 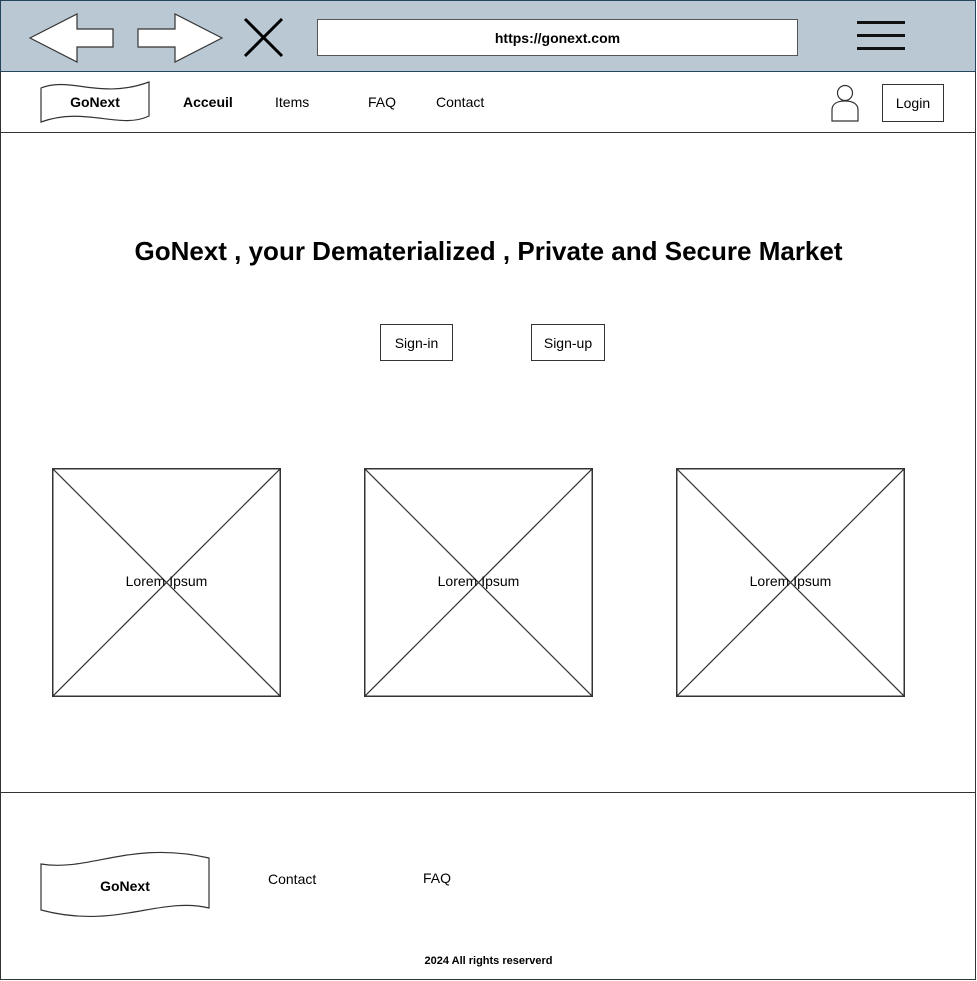 I want to click on login-button-label: Login, so click(x=913, y=103).